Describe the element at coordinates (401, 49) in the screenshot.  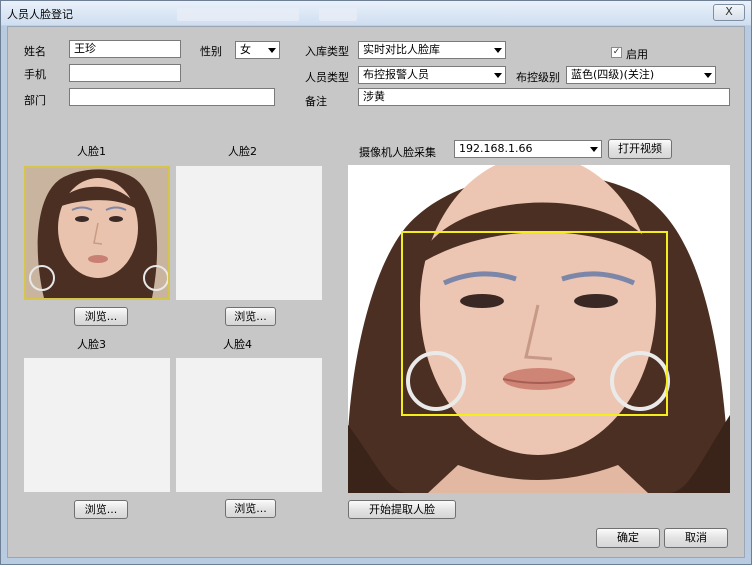
I see `store-type-select-value: 实时对比人脸库` at that location.